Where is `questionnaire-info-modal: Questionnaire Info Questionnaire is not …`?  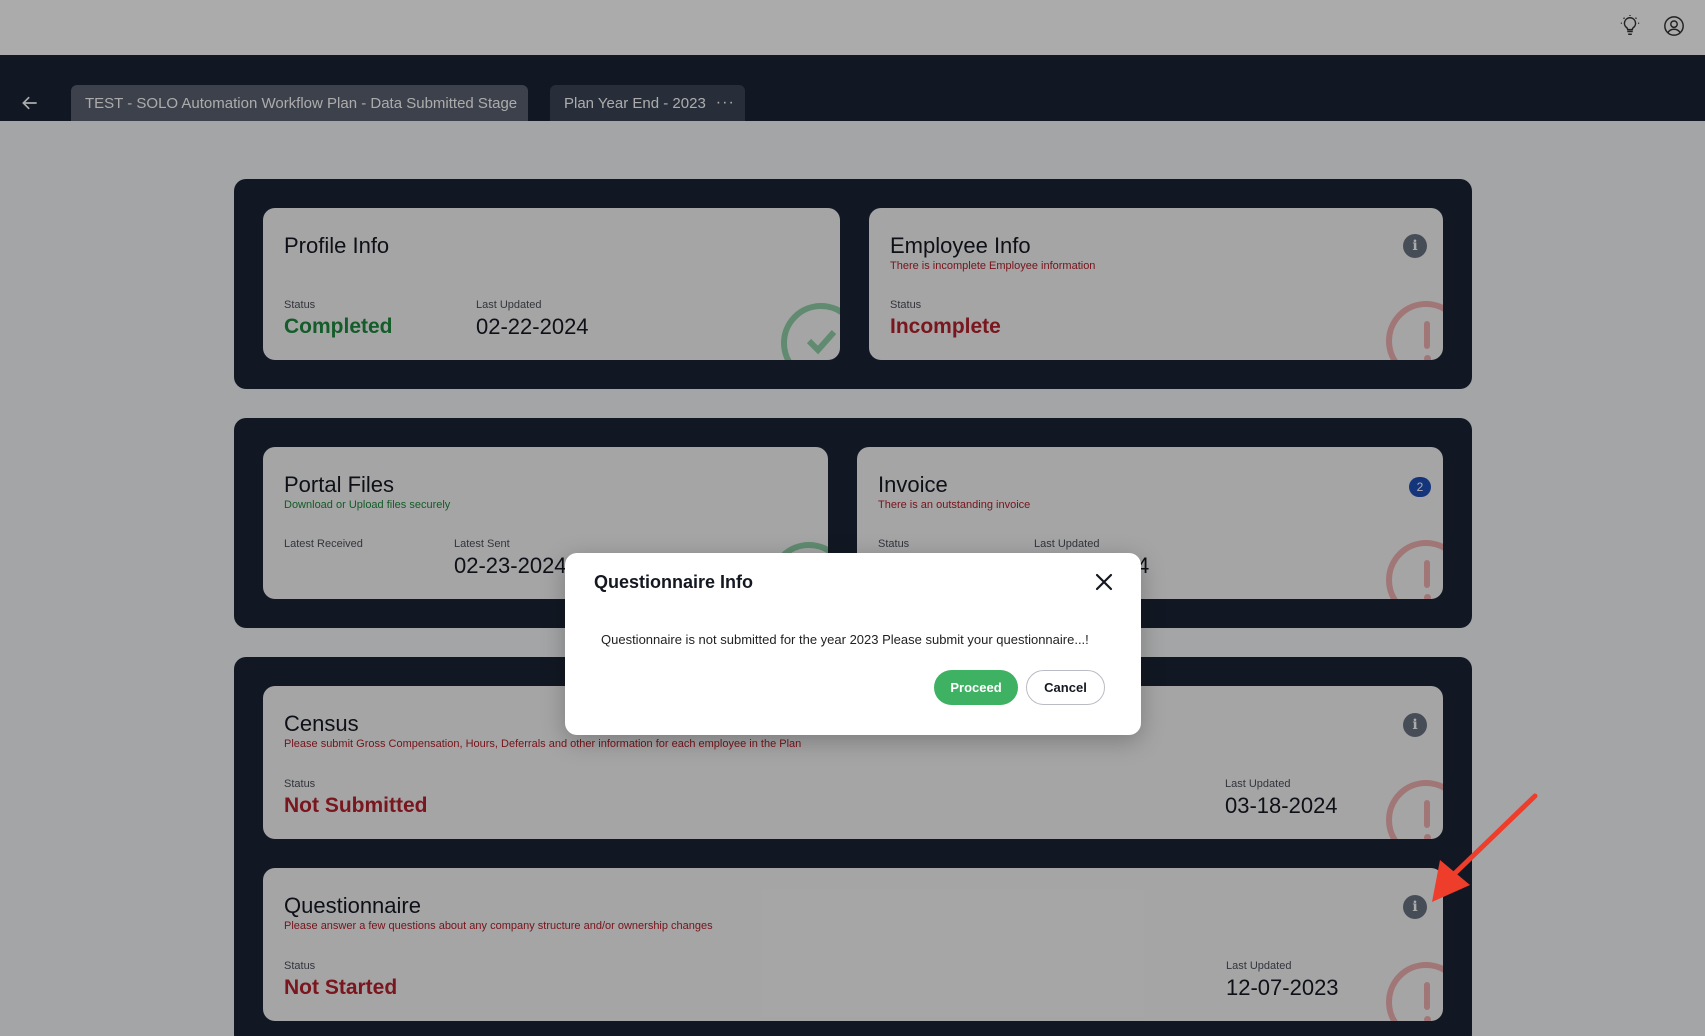
questionnaire-info-modal: Questionnaire Info Questionnaire is not … is located at coordinates (853, 644).